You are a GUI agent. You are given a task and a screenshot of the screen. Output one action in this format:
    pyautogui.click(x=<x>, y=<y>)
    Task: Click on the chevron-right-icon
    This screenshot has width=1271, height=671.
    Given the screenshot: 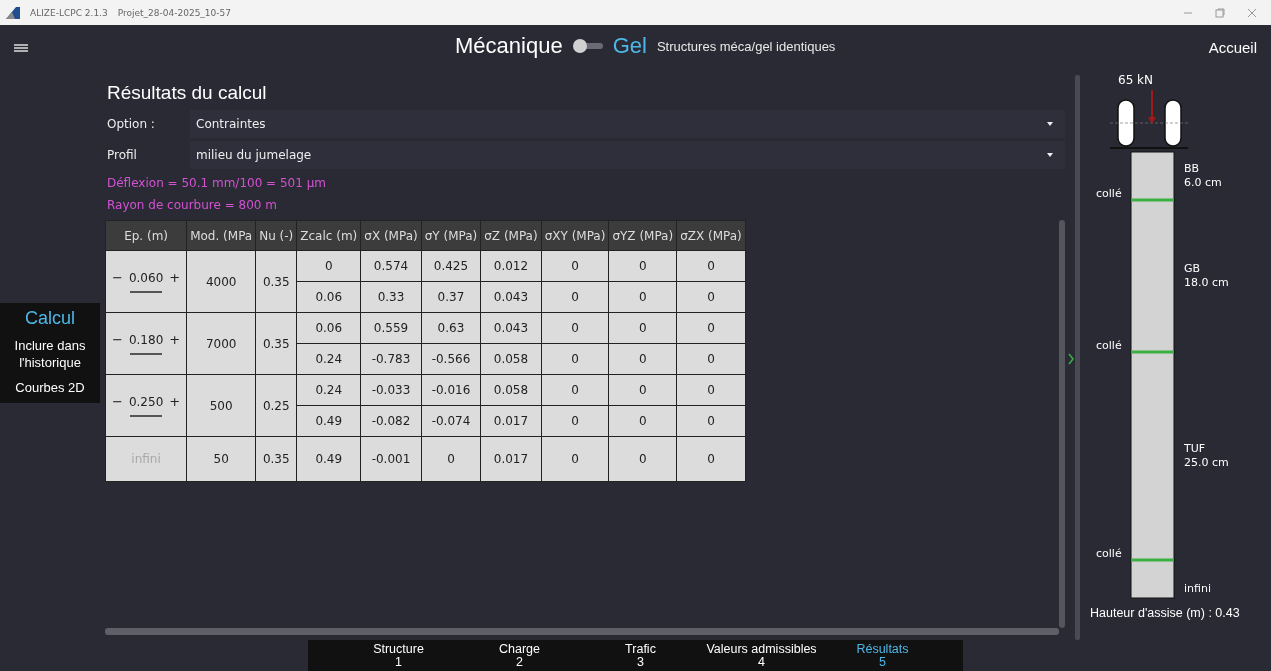 What is the action you would take?
    pyautogui.click(x=1071, y=359)
    